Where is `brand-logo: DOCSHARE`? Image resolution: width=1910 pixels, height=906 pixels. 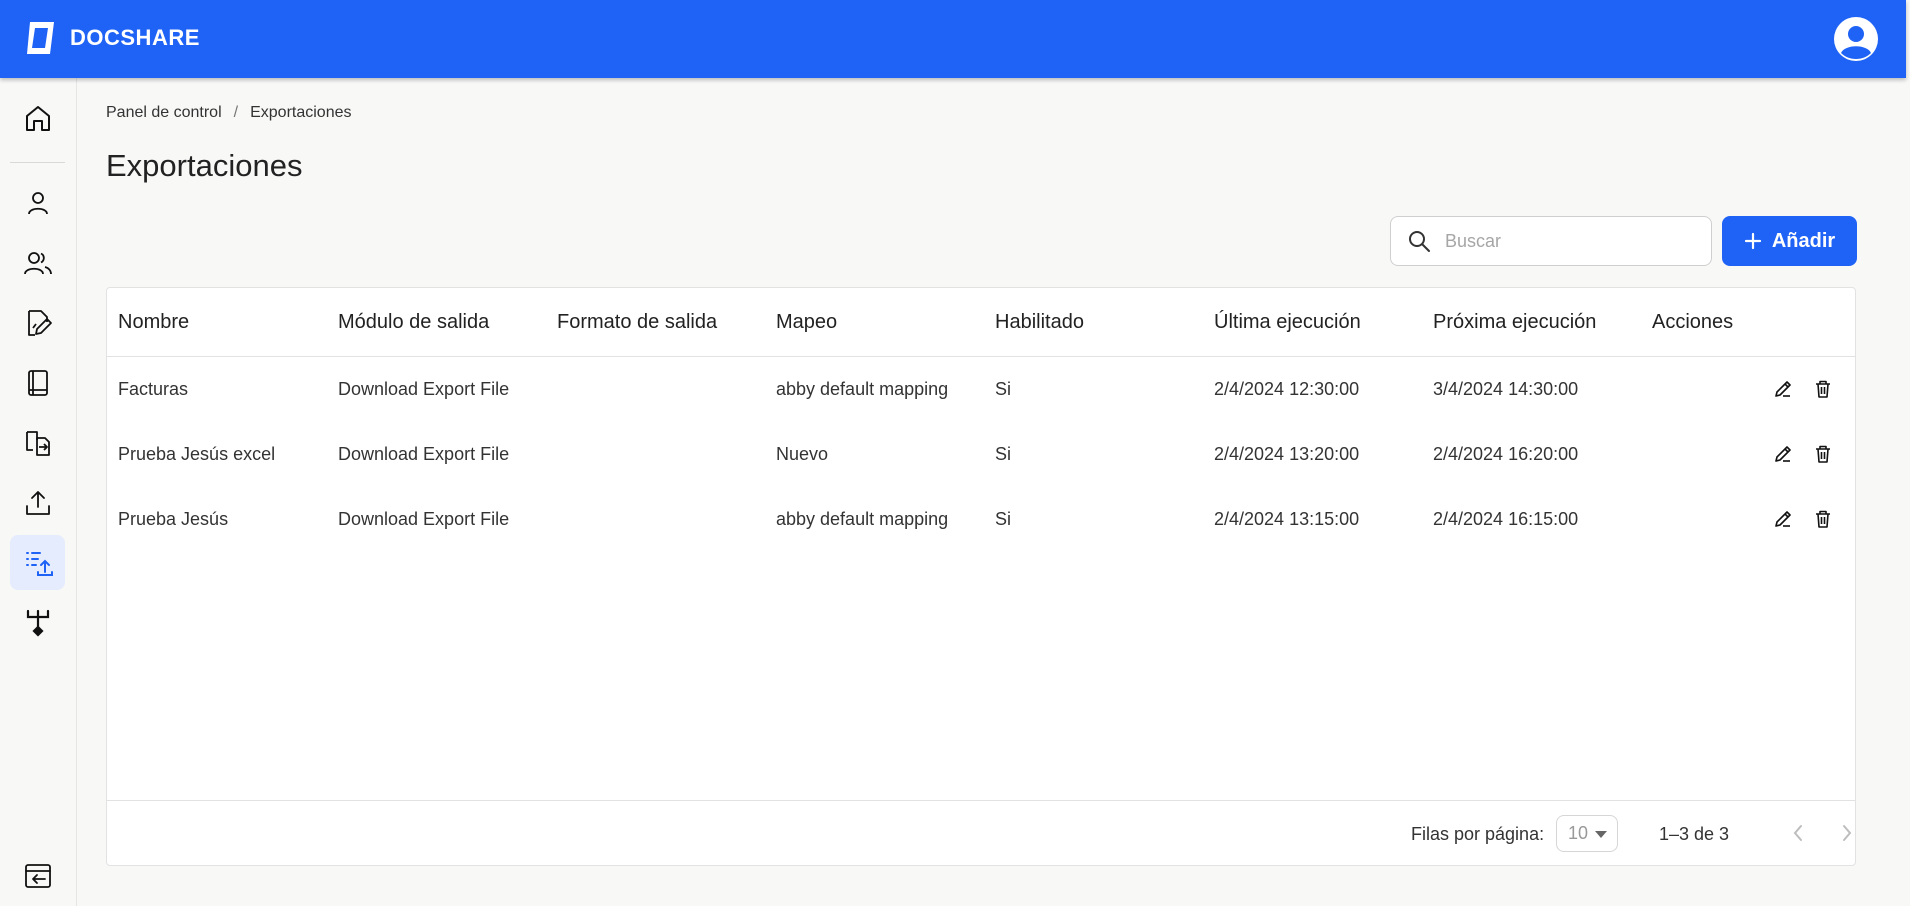
brand-logo: DOCSHARE is located at coordinates (112, 38).